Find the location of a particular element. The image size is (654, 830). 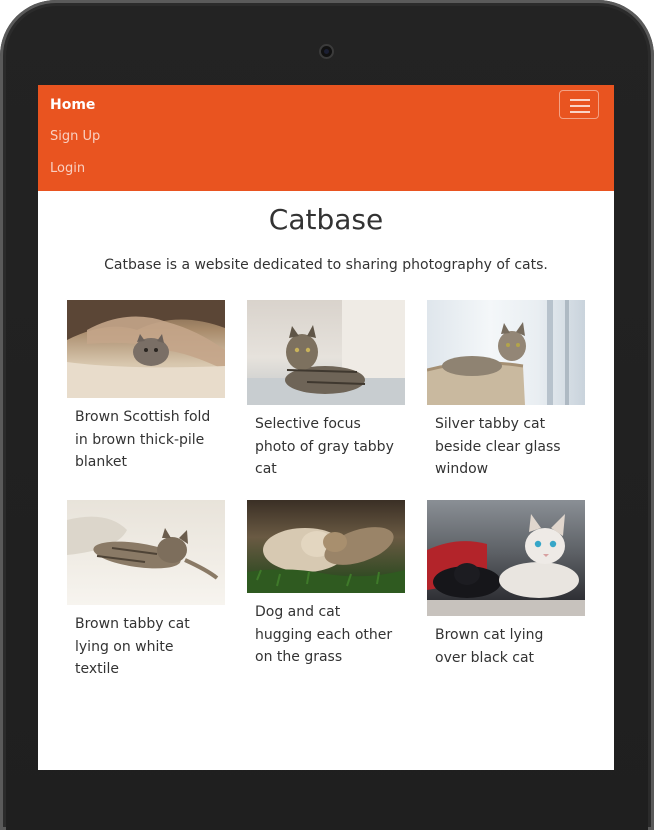

navbar-toggler-button is located at coordinates (579, 104).